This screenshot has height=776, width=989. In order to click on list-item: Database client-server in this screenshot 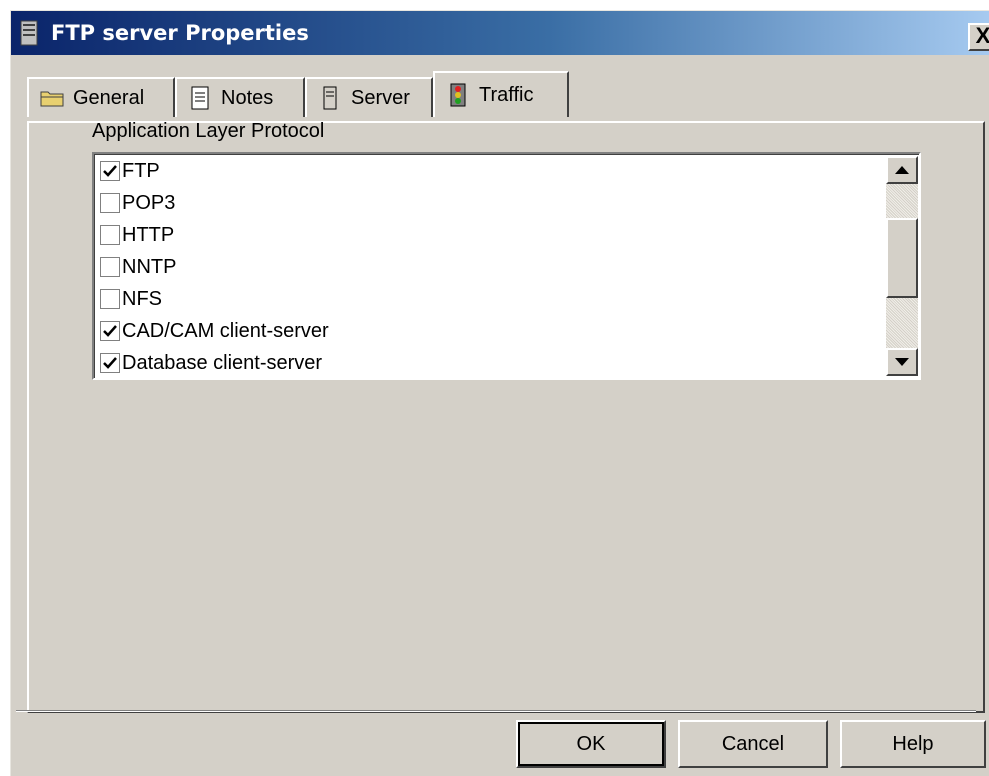, I will do `click(211, 363)`.